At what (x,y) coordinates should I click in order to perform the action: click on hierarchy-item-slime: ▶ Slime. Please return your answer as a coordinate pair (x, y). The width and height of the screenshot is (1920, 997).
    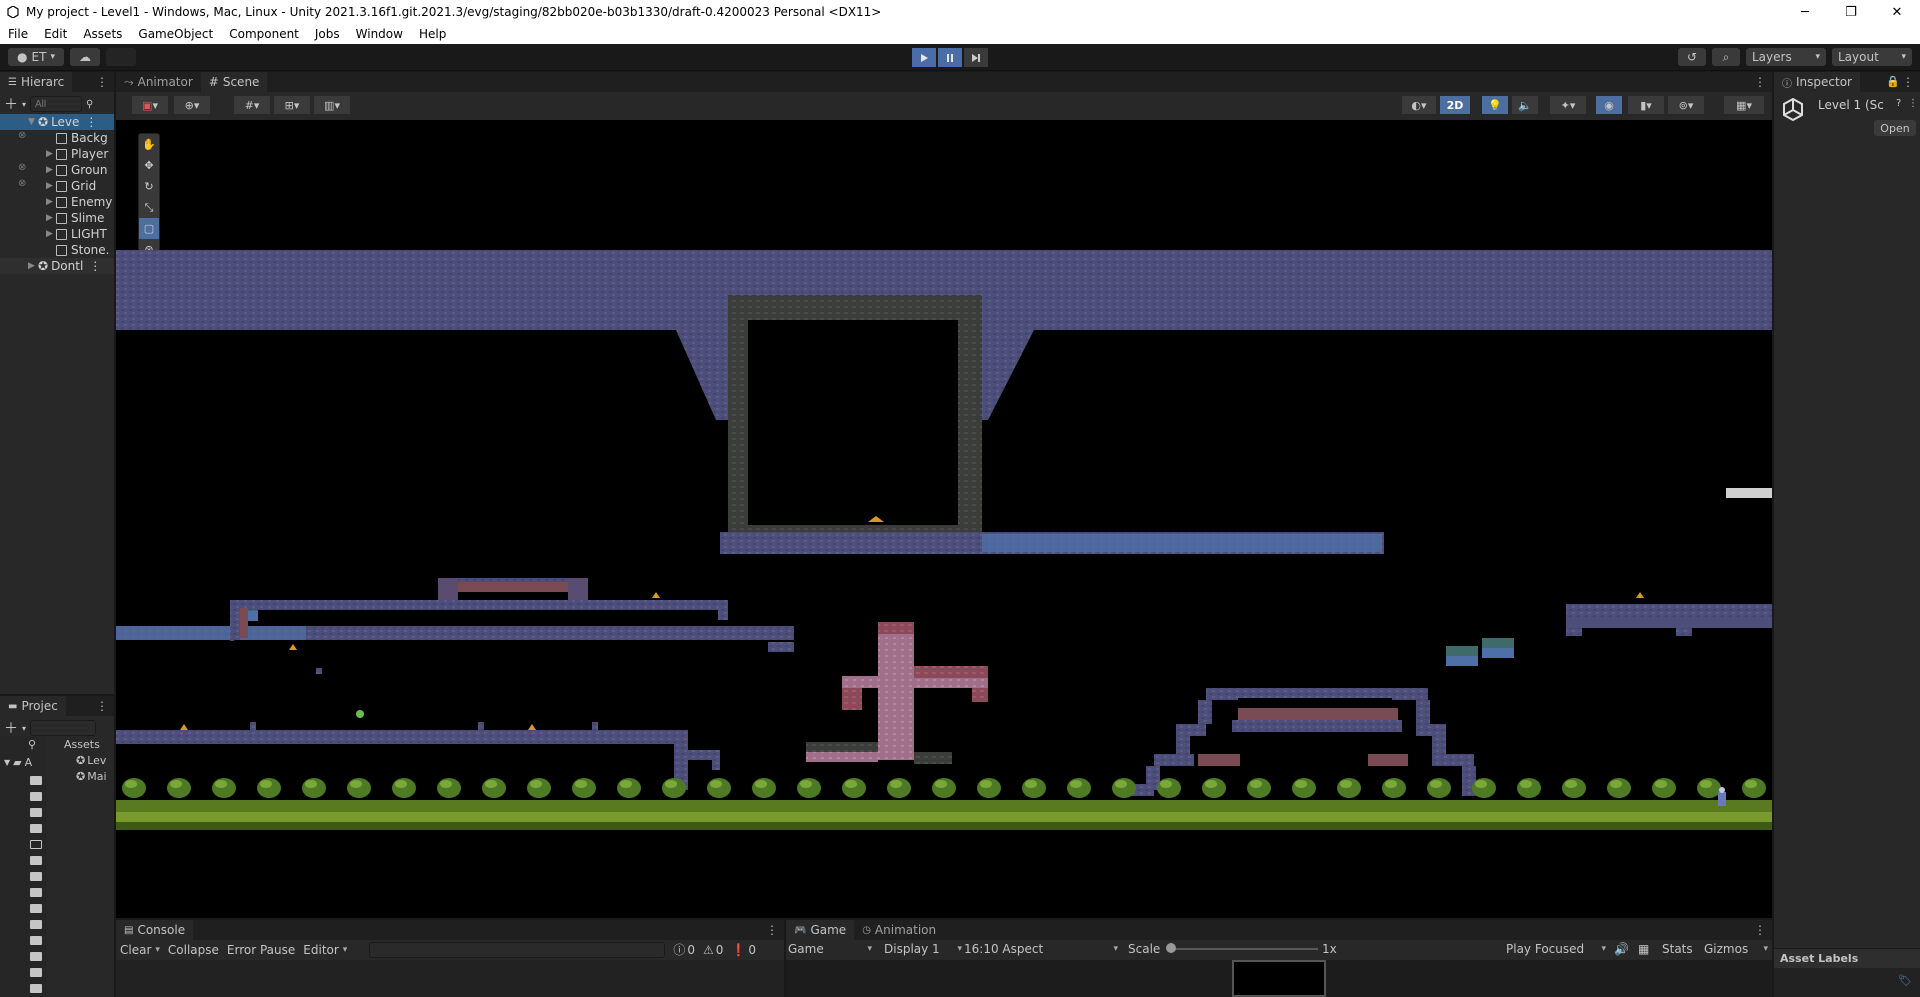
    Looking at the image, I should click on (57, 218).